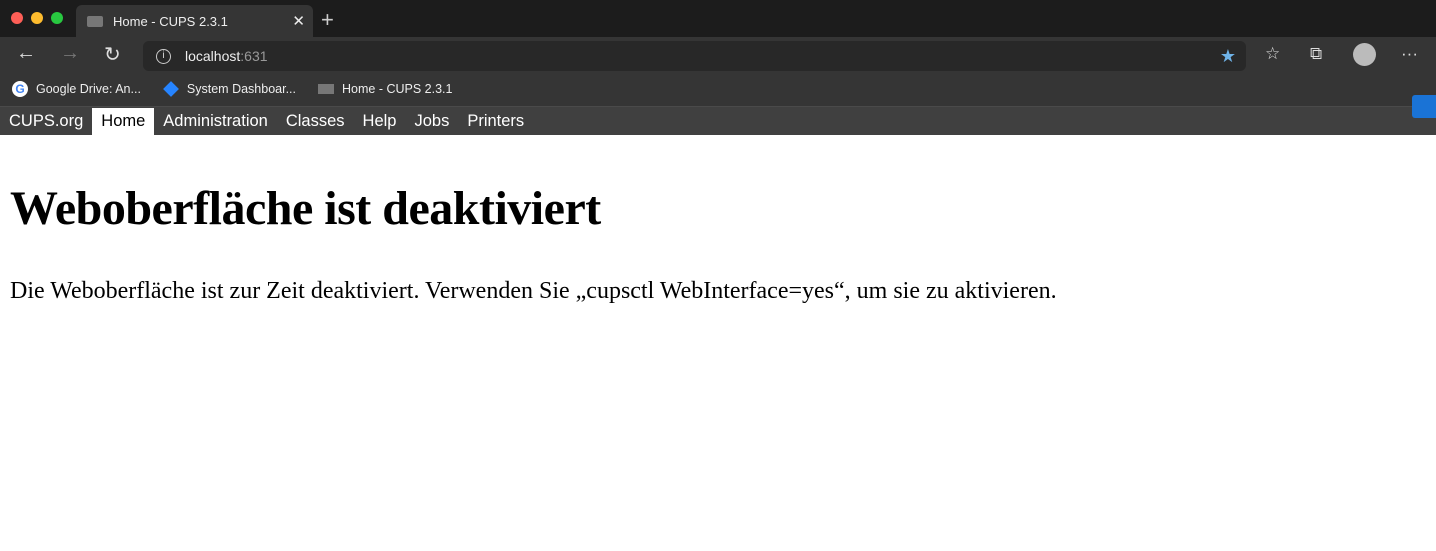 This screenshot has height=551, width=1436. I want to click on nav-administration: Administration, so click(215, 121).